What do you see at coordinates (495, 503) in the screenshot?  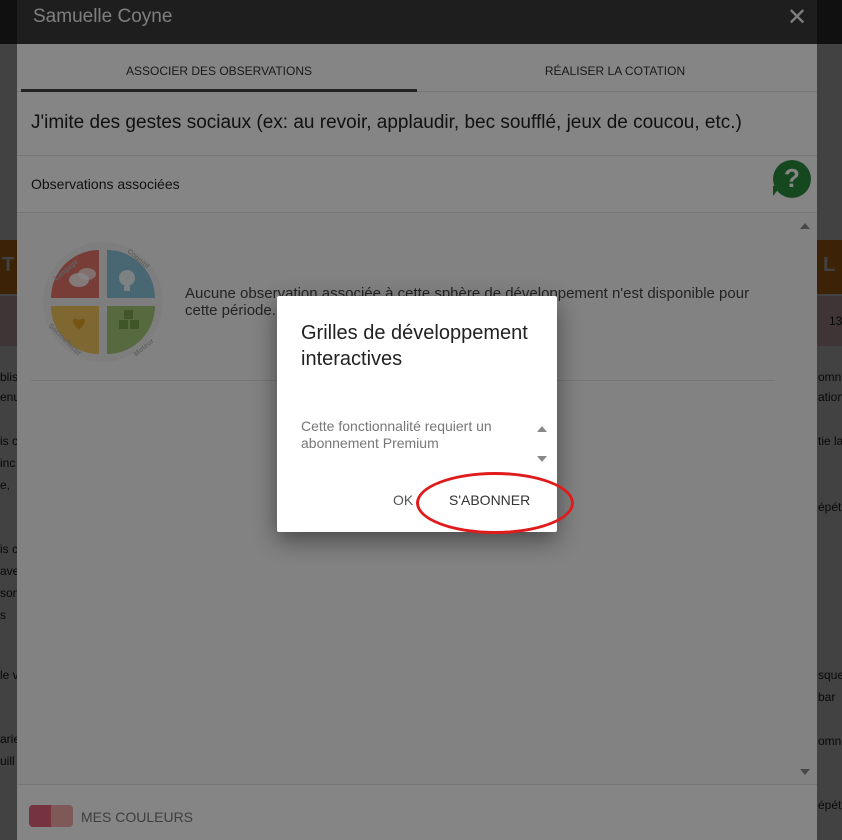 I see `highlight-annotation-ellipse` at bounding box center [495, 503].